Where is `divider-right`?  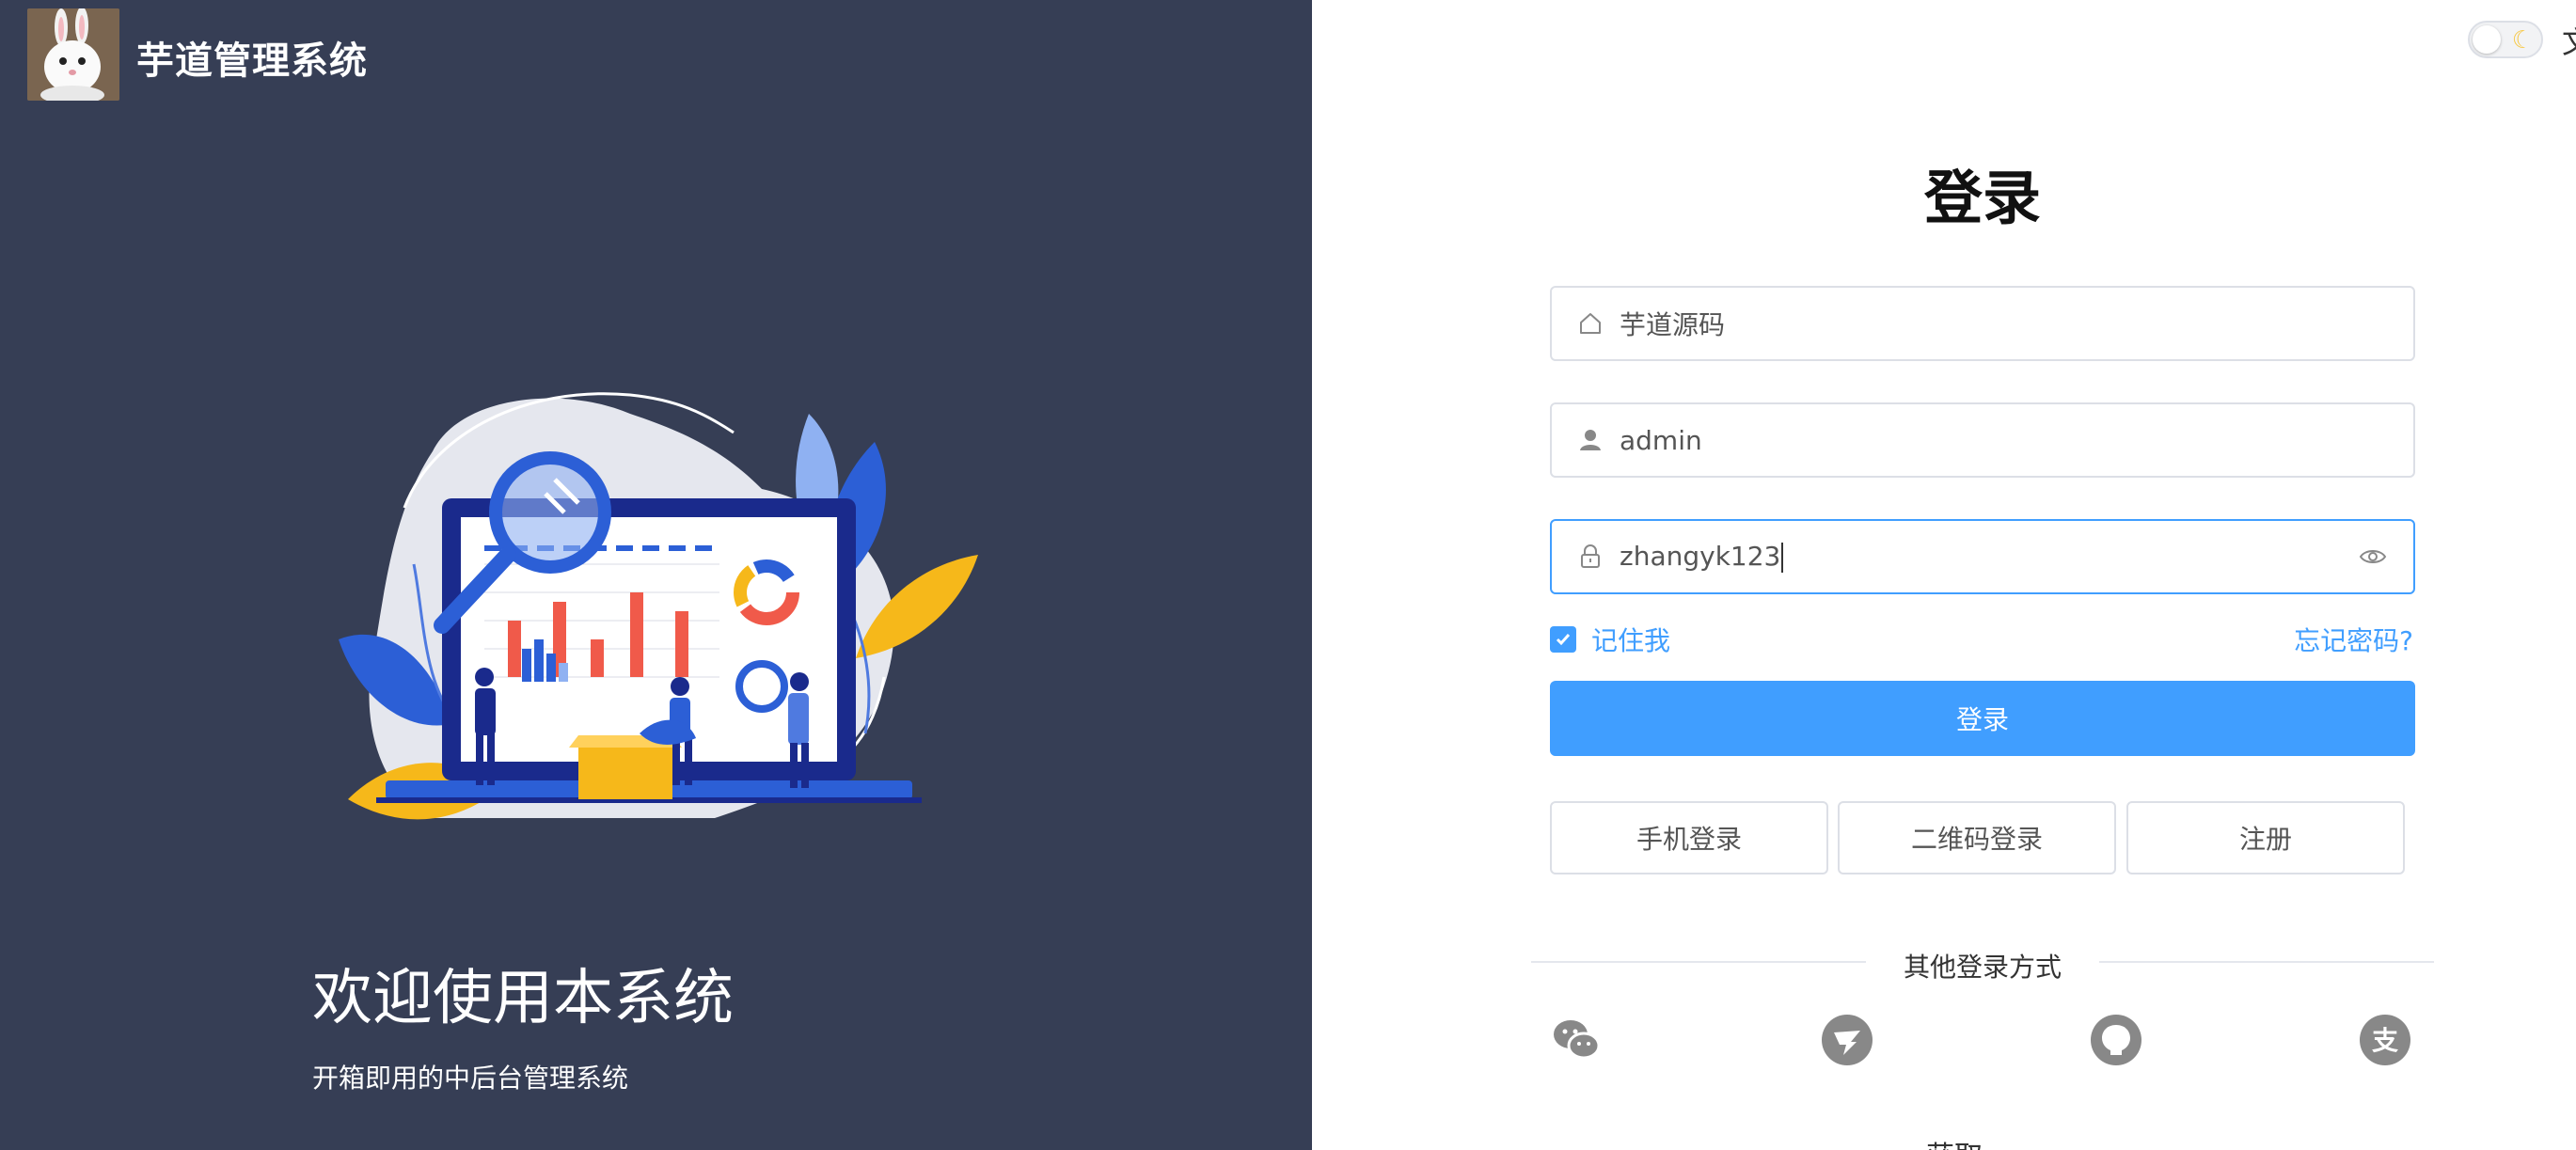 divider-right is located at coordinates (2266, 962).